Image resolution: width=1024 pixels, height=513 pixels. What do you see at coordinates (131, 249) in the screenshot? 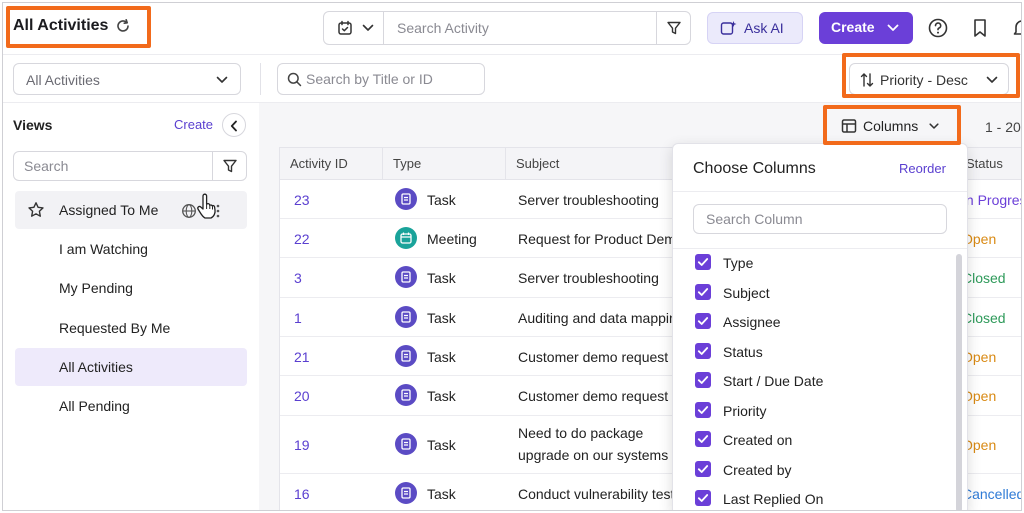
I see `sidebar-item-i-am-watching: I am Watching` at bounding box center [131, 249].